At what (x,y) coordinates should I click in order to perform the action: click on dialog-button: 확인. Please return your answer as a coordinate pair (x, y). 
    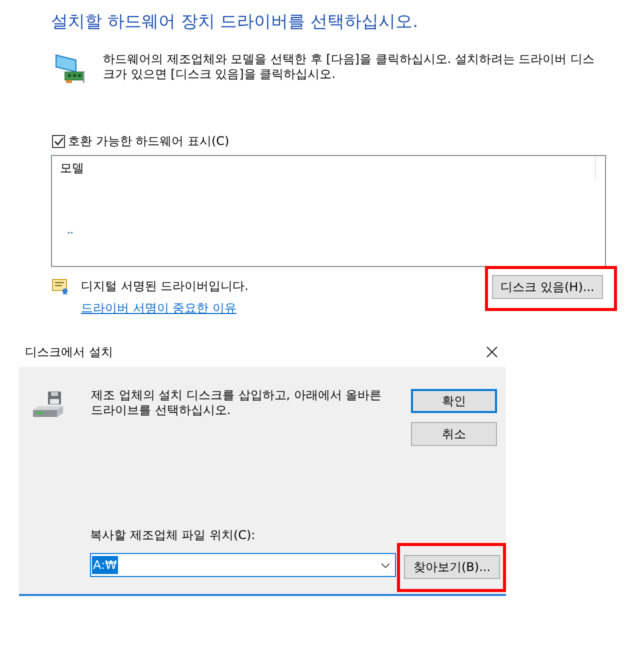
    Looking at the image, I should click on (454, 401).